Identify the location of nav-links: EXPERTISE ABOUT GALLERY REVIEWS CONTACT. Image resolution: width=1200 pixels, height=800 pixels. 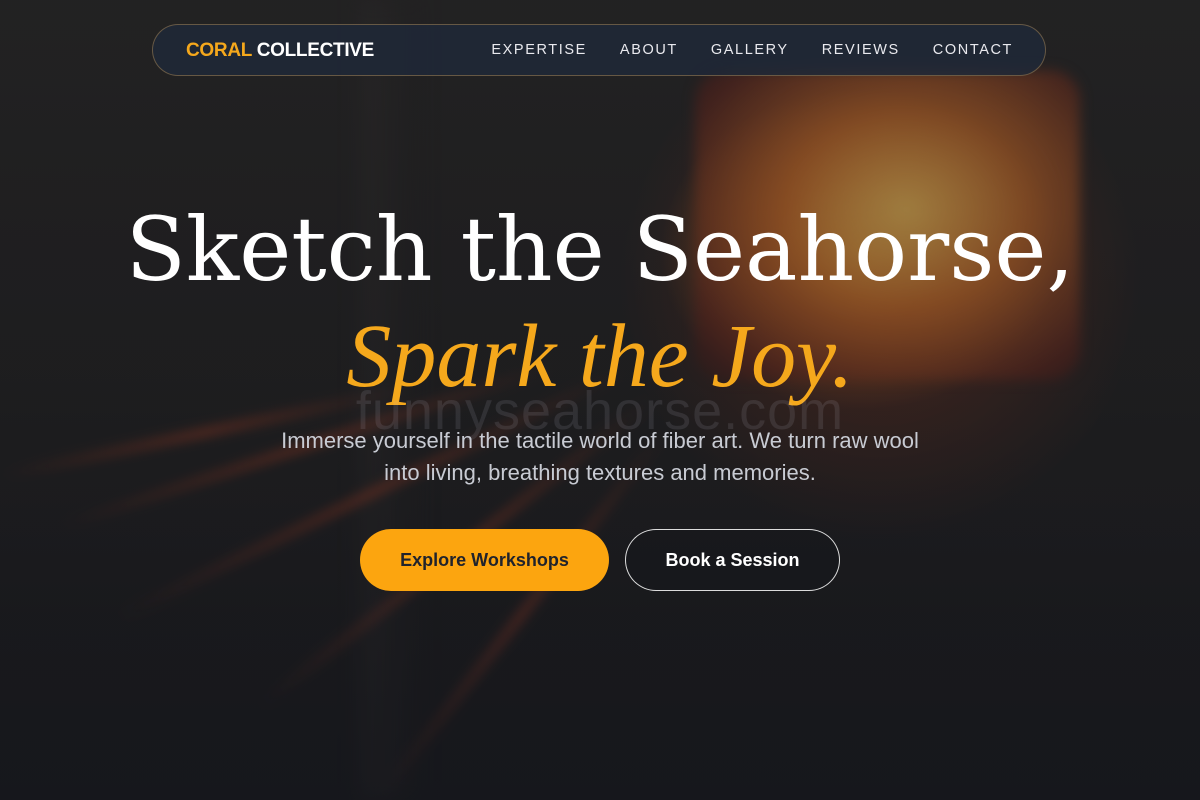
(752, 50).